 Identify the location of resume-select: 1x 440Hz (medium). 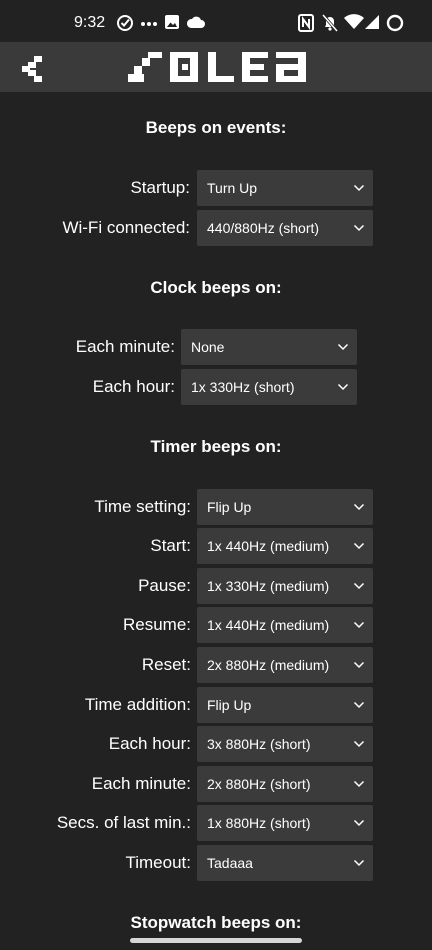
(285, 625).